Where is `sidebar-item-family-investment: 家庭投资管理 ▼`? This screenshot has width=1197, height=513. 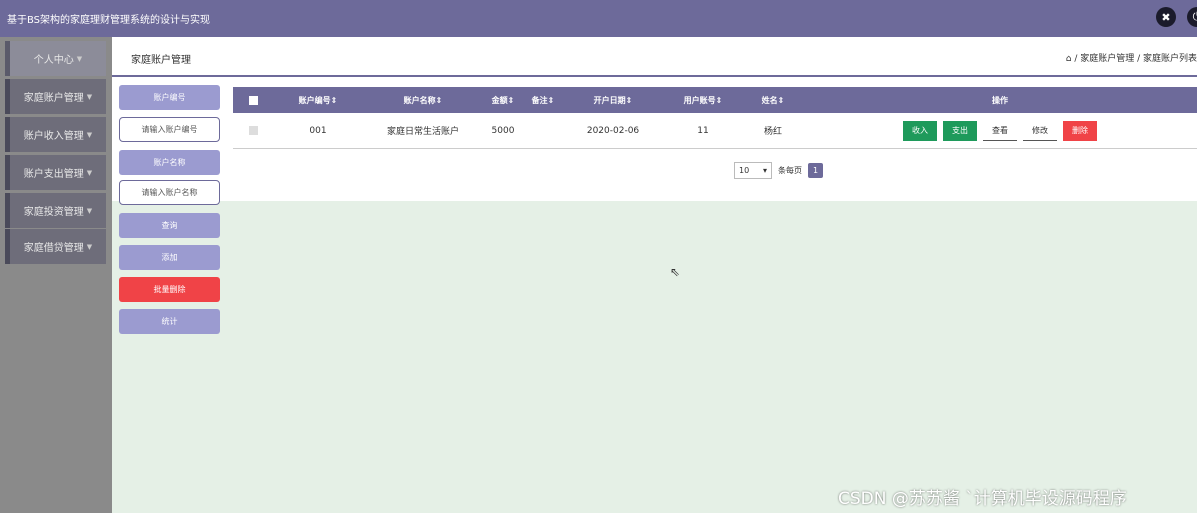
sidebar-item-family-investment: 家庭投资管理 ▼ is located at coordinates (55, 210).